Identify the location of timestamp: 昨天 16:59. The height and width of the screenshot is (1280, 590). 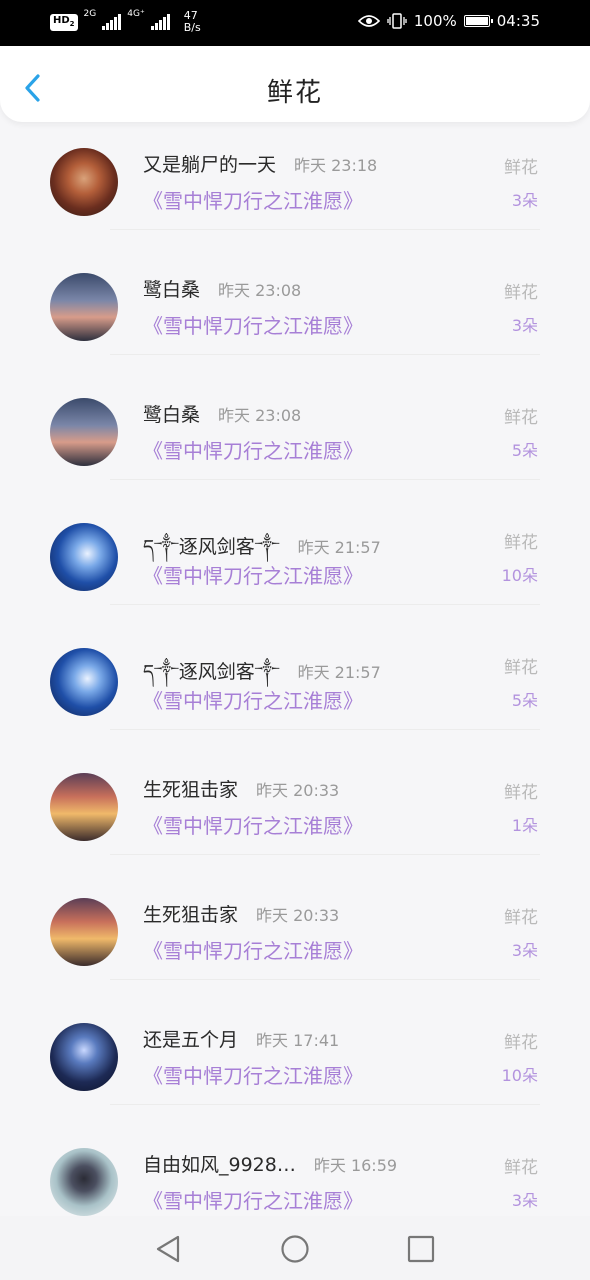
(355, 1165).